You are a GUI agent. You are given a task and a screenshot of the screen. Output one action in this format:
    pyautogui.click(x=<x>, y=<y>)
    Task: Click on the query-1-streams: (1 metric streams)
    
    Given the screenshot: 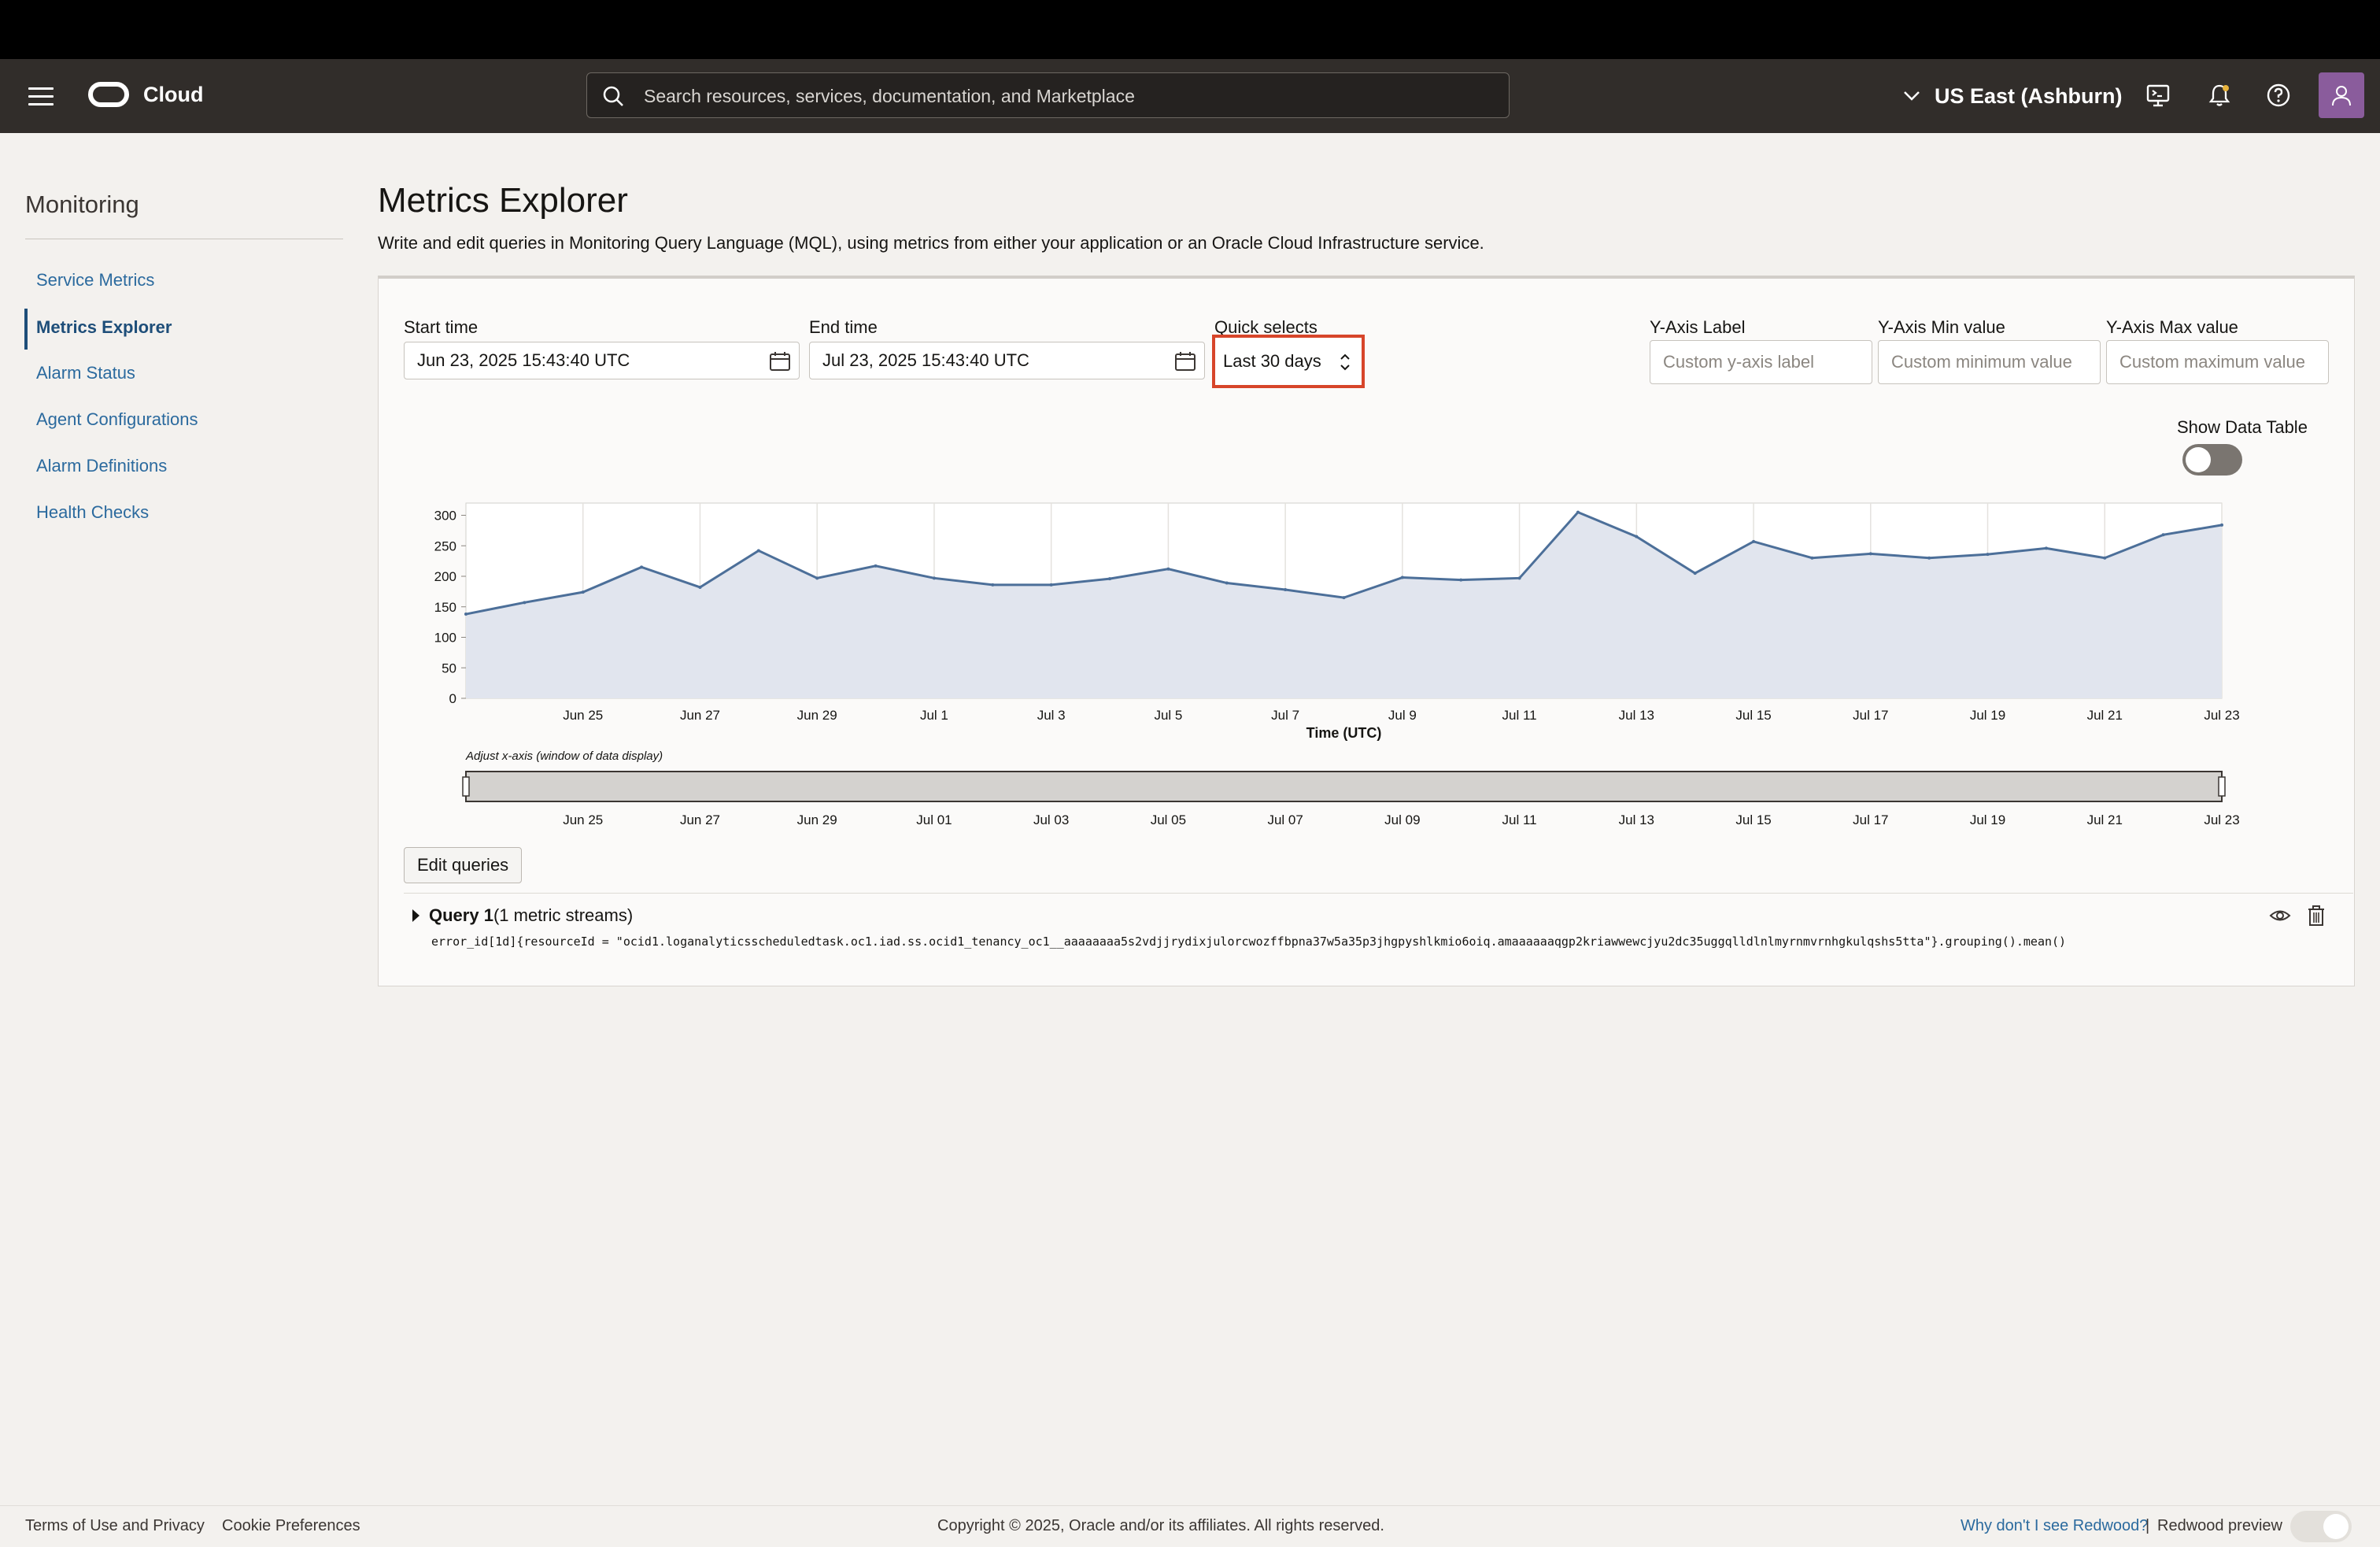 What is the action you would take?
    pyautogui.click(x=563, y=915)
    